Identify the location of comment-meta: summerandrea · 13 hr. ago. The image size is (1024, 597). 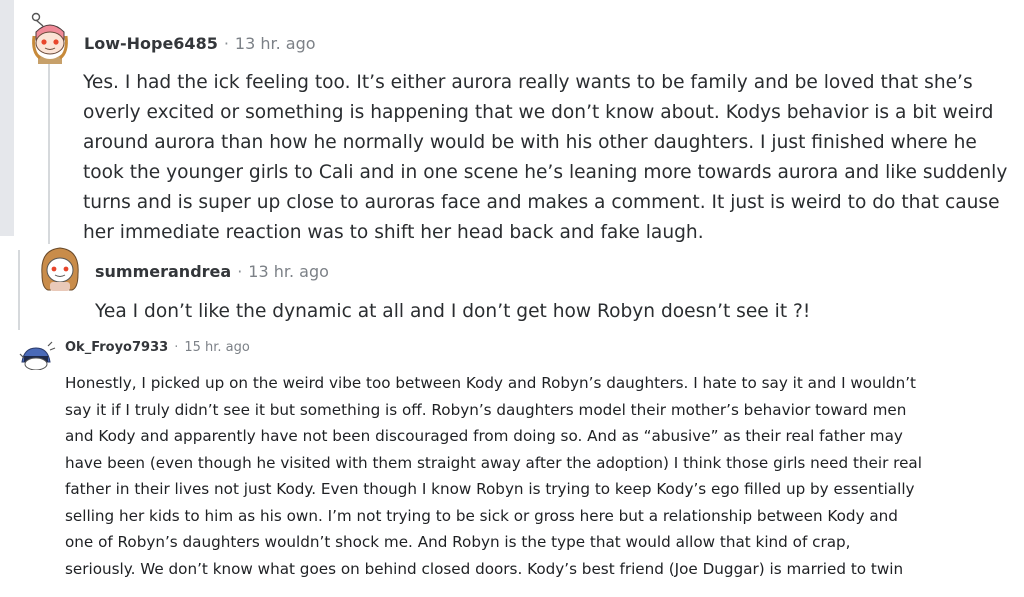
(212, 271).